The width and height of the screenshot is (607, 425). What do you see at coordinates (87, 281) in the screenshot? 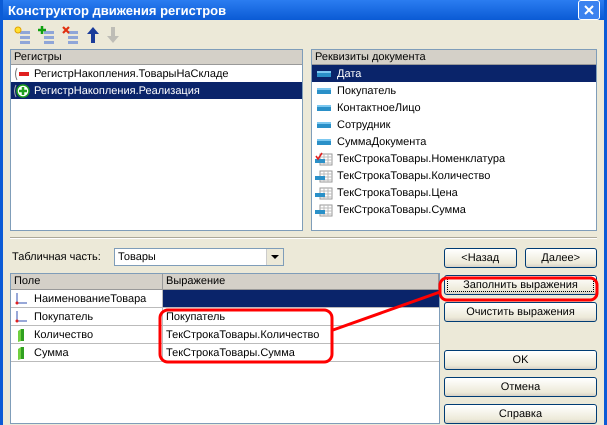
I see `column-header: Поле` at bounding box center [87, 281].